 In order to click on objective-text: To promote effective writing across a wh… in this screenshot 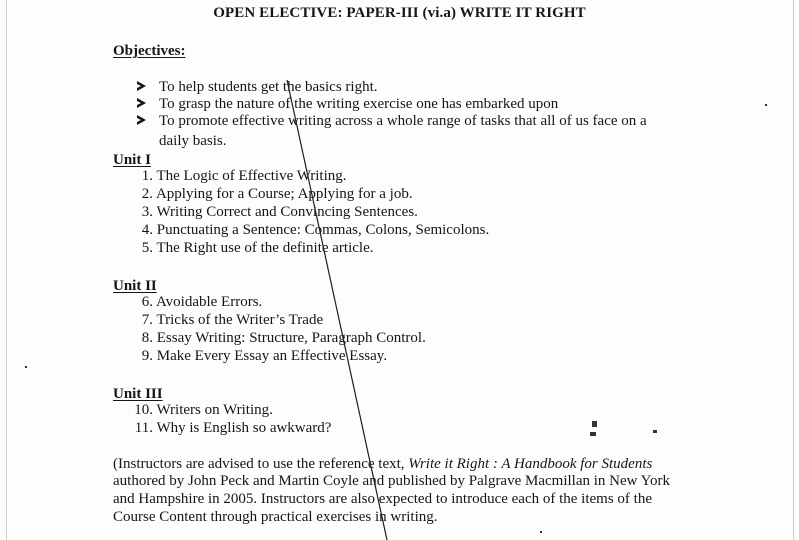, I will do `click(403, 121)`.